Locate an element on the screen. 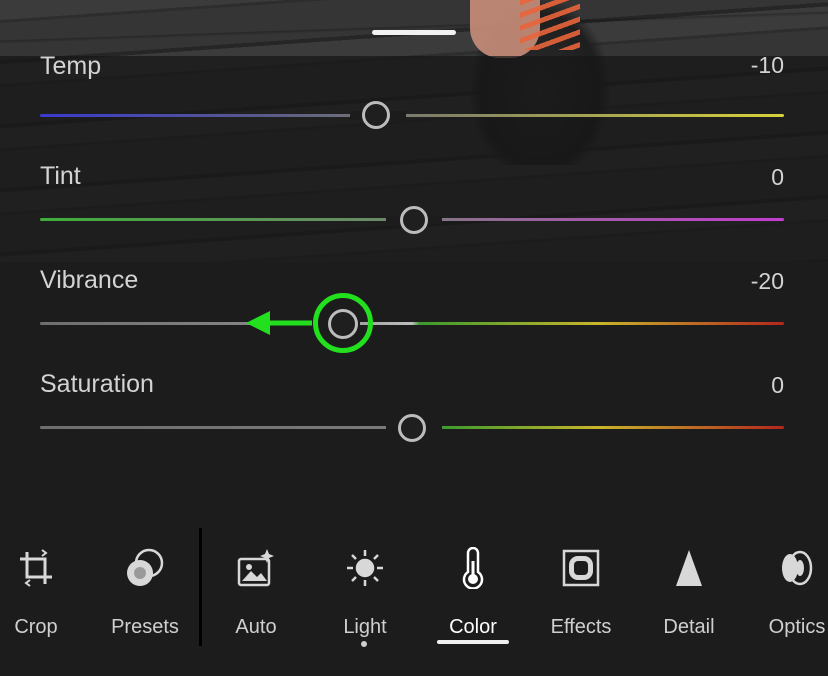  saturation-slider-row: Saturation 0 is located at coordinates (412, 410).